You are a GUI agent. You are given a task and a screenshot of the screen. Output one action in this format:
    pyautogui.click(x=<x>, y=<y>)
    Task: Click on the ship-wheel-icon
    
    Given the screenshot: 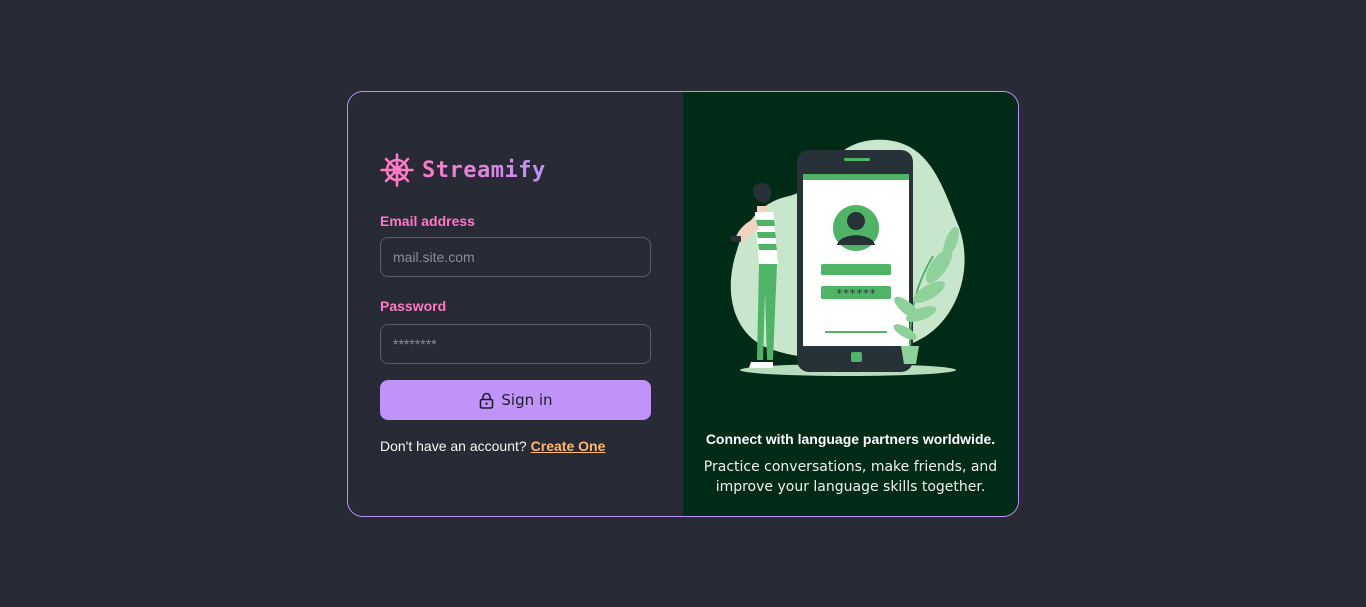 What is the action you would take?
    pyautogui.click(x=397, y=170)
    